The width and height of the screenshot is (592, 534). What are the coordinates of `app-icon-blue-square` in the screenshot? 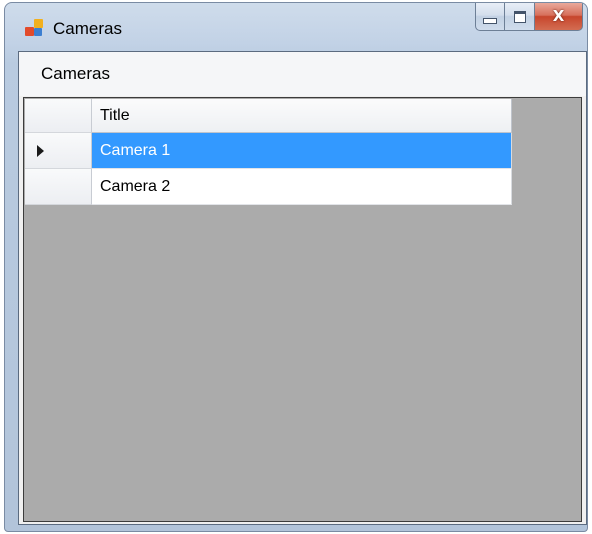 It's located at (38, 32).